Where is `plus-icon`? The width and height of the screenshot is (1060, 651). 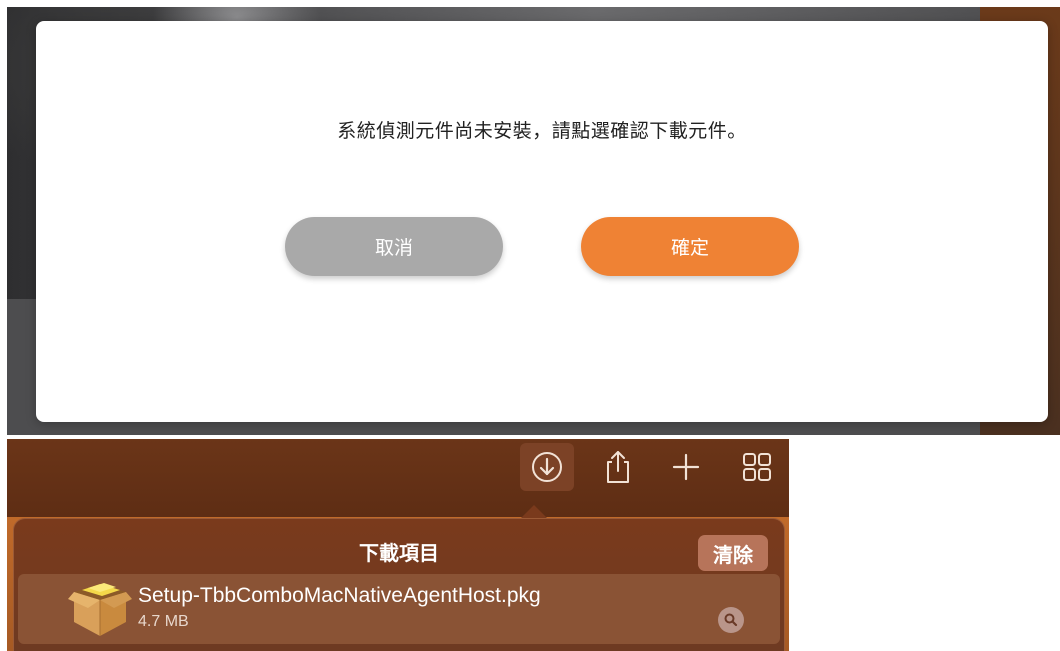 plus-icon is located at coordinates (686, 467).